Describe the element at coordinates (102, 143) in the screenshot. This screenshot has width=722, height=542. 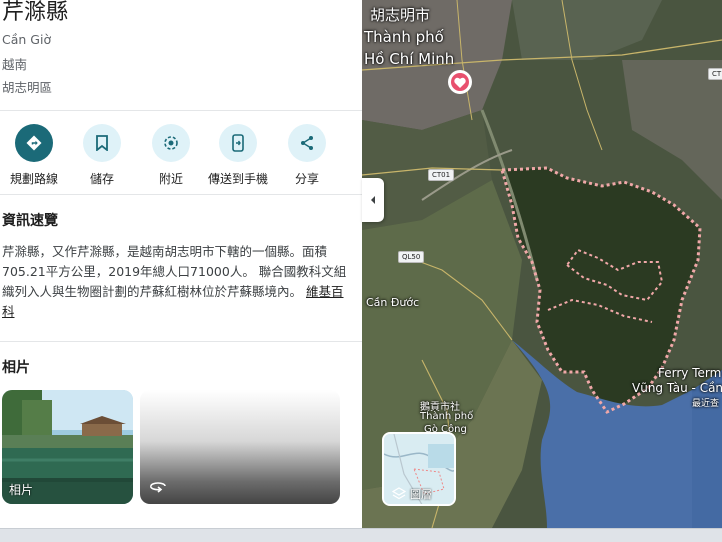
I see `bookmark-icon` at that location.